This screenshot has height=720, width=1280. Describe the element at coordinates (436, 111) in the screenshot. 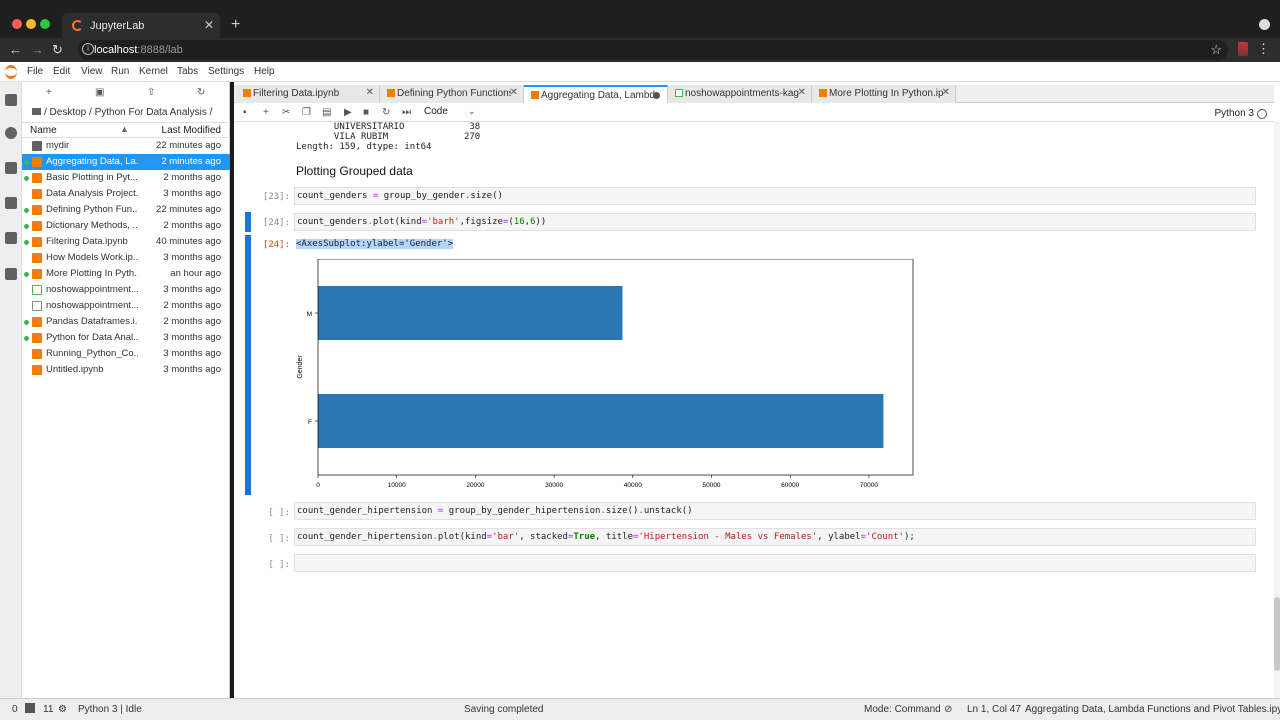

I see `cell-type-select: Code` at that location.